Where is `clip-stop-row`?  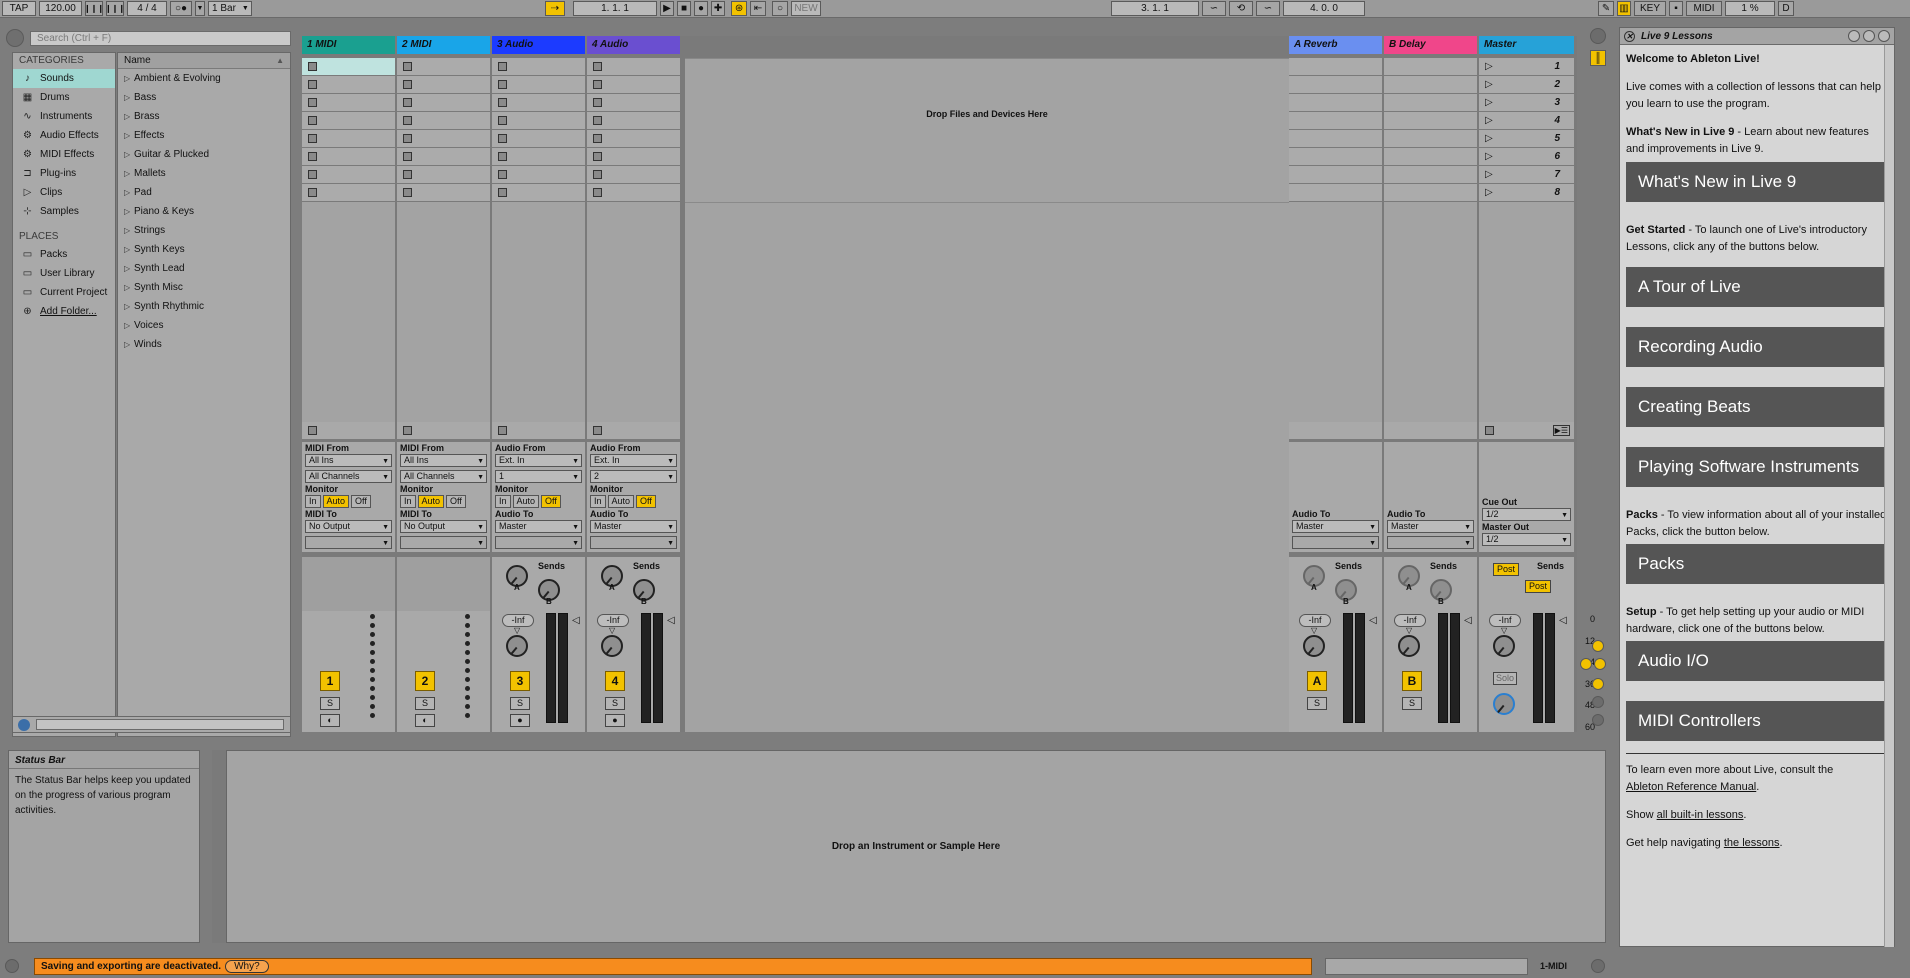 clip-stop-row is located at coordinates (443, 431).